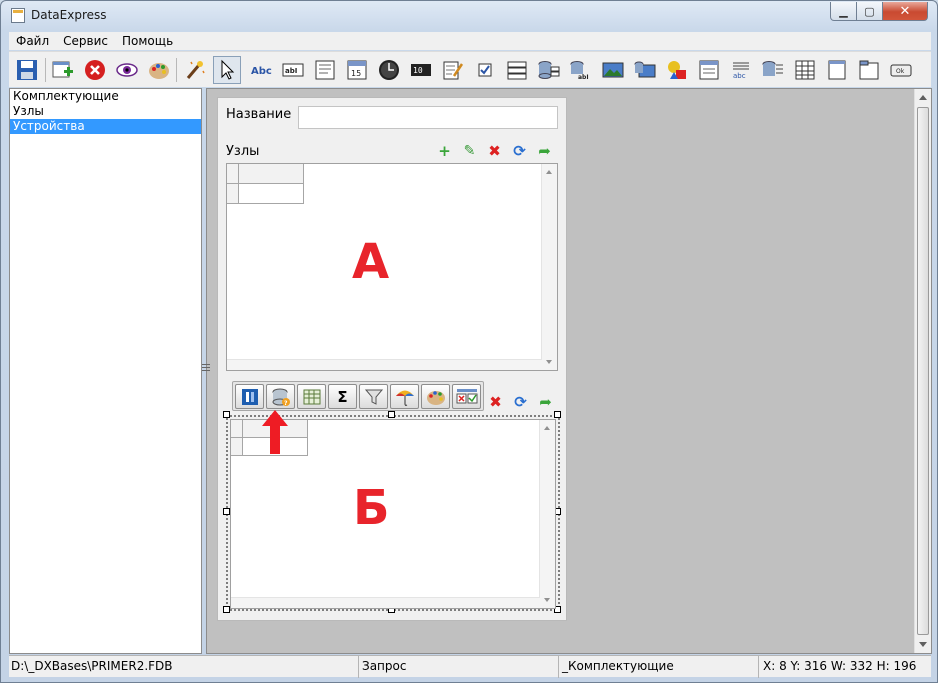  I want to click on combobox-icon, so click(517, 70).